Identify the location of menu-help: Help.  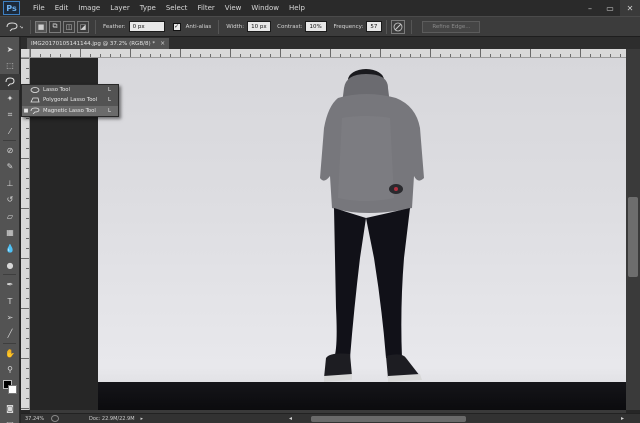
(297, 8).